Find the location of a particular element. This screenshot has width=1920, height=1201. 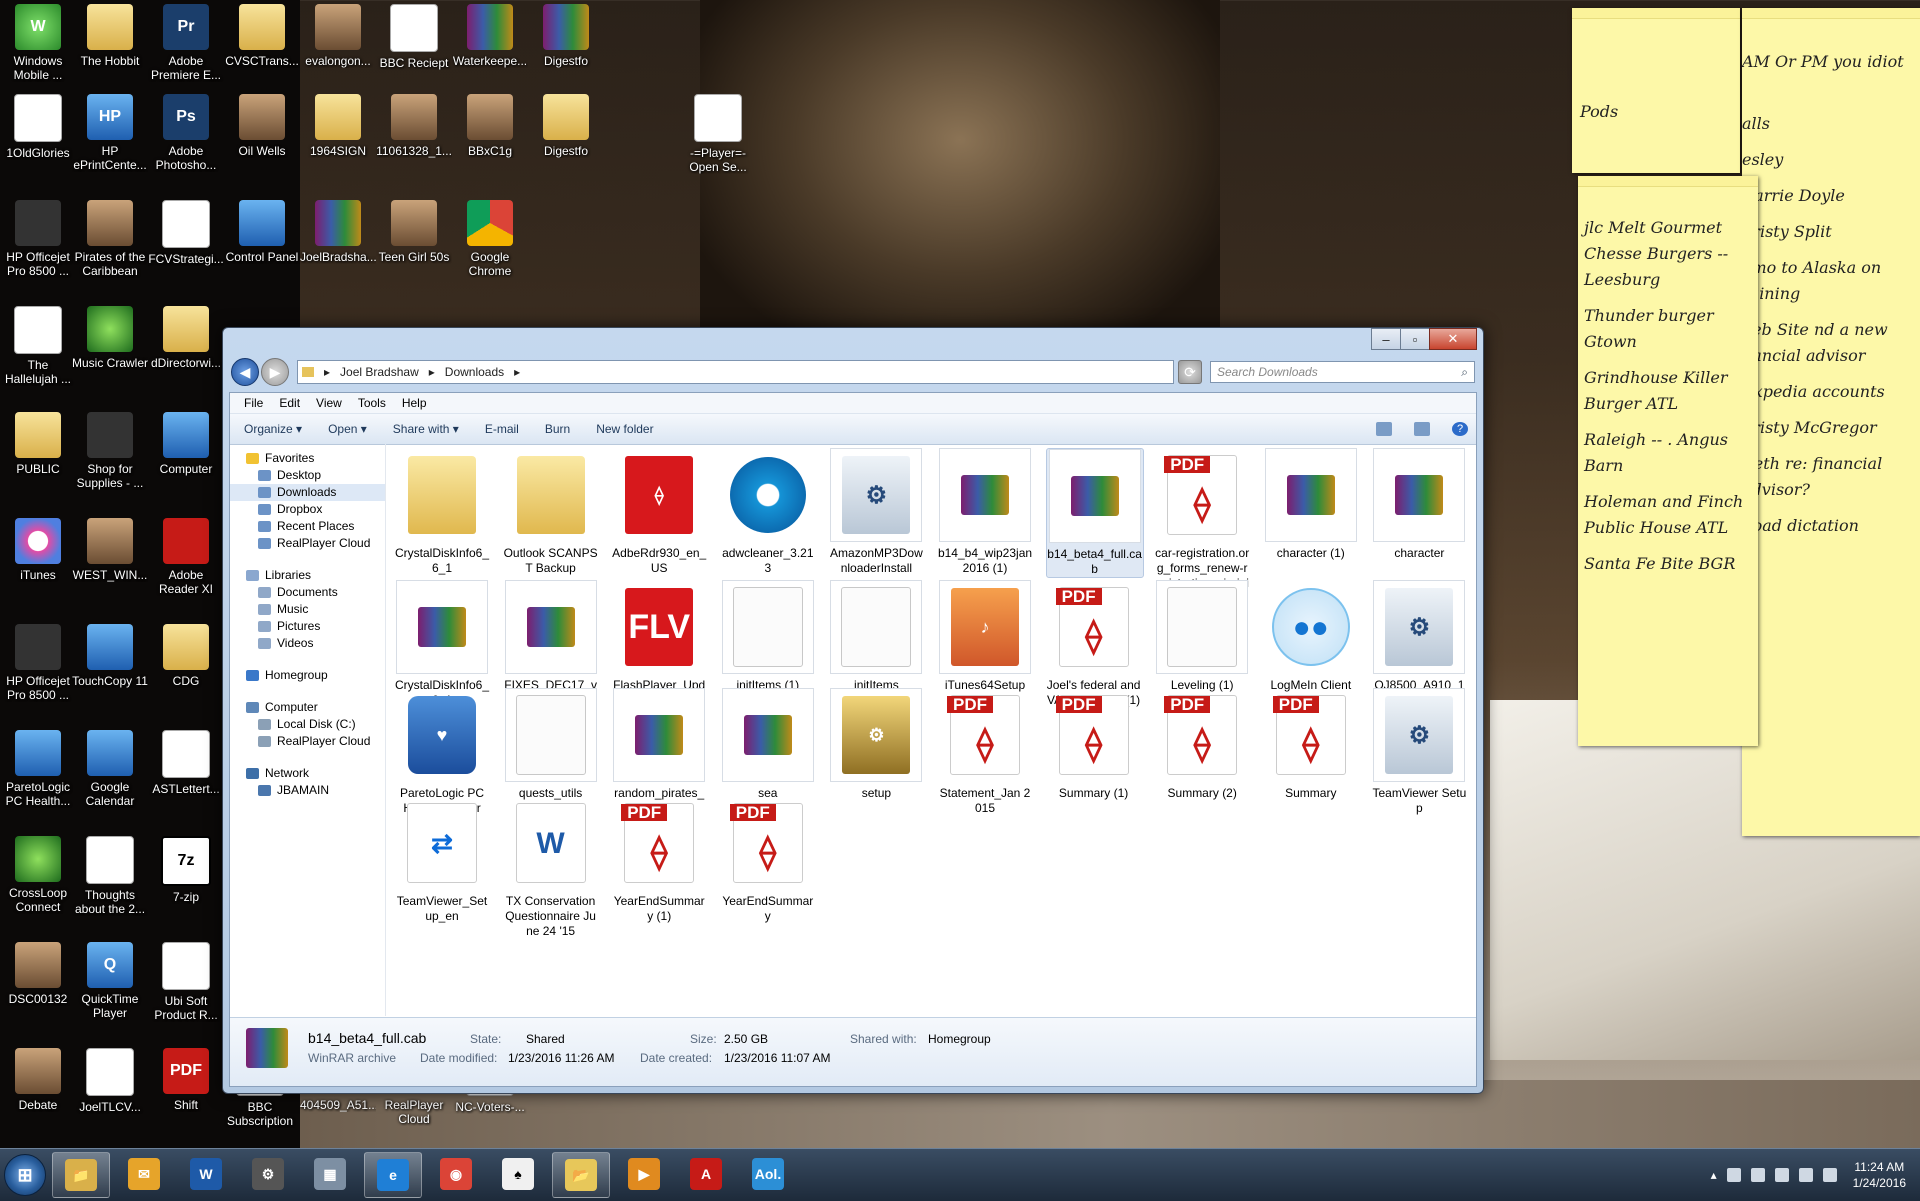

volume-icon is located at coordinates (1829, 1175).